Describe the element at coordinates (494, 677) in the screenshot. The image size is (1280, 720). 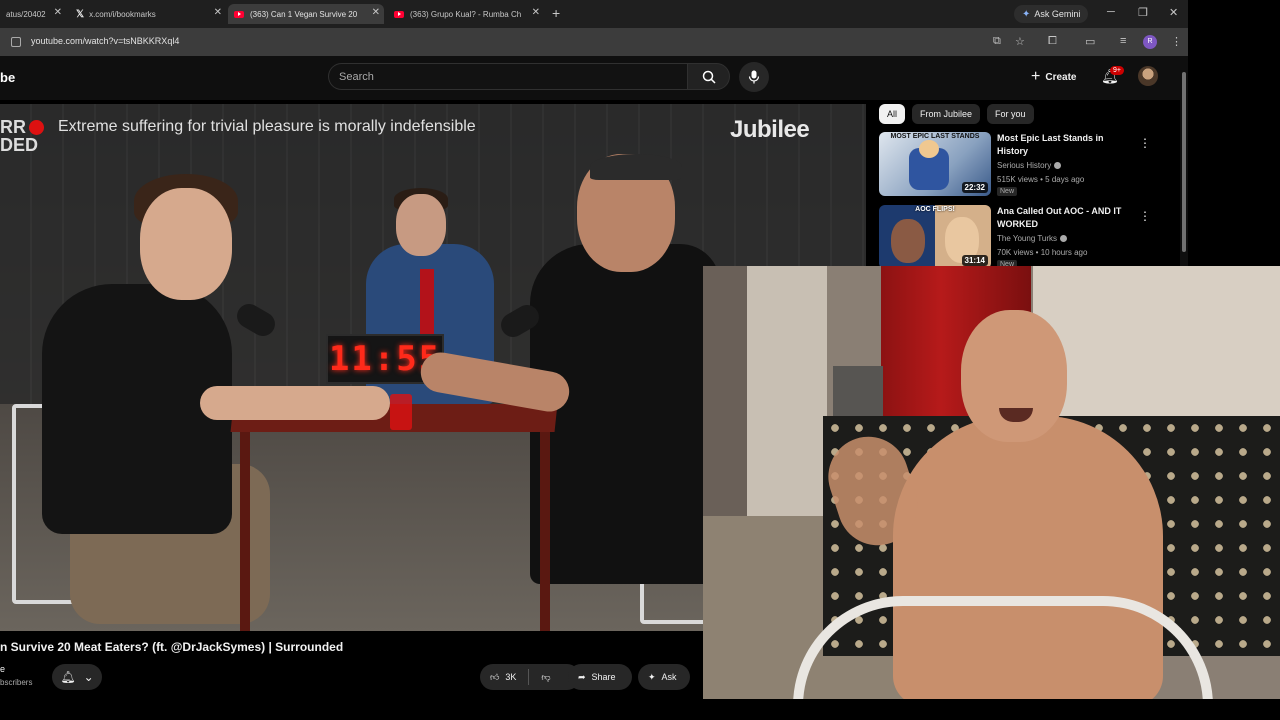
I see `thumbs-up-icon: 👍︎` at that location.